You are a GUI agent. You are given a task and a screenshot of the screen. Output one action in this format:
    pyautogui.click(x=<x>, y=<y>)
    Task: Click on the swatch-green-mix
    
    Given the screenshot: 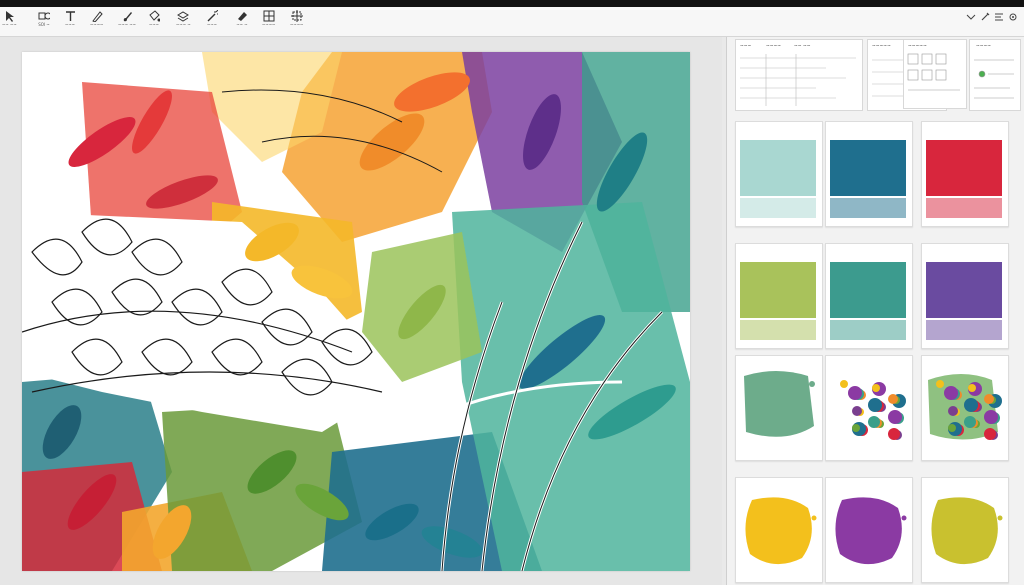 What is the action you would take?
    pyautogui.click(x=965, y=408)
    